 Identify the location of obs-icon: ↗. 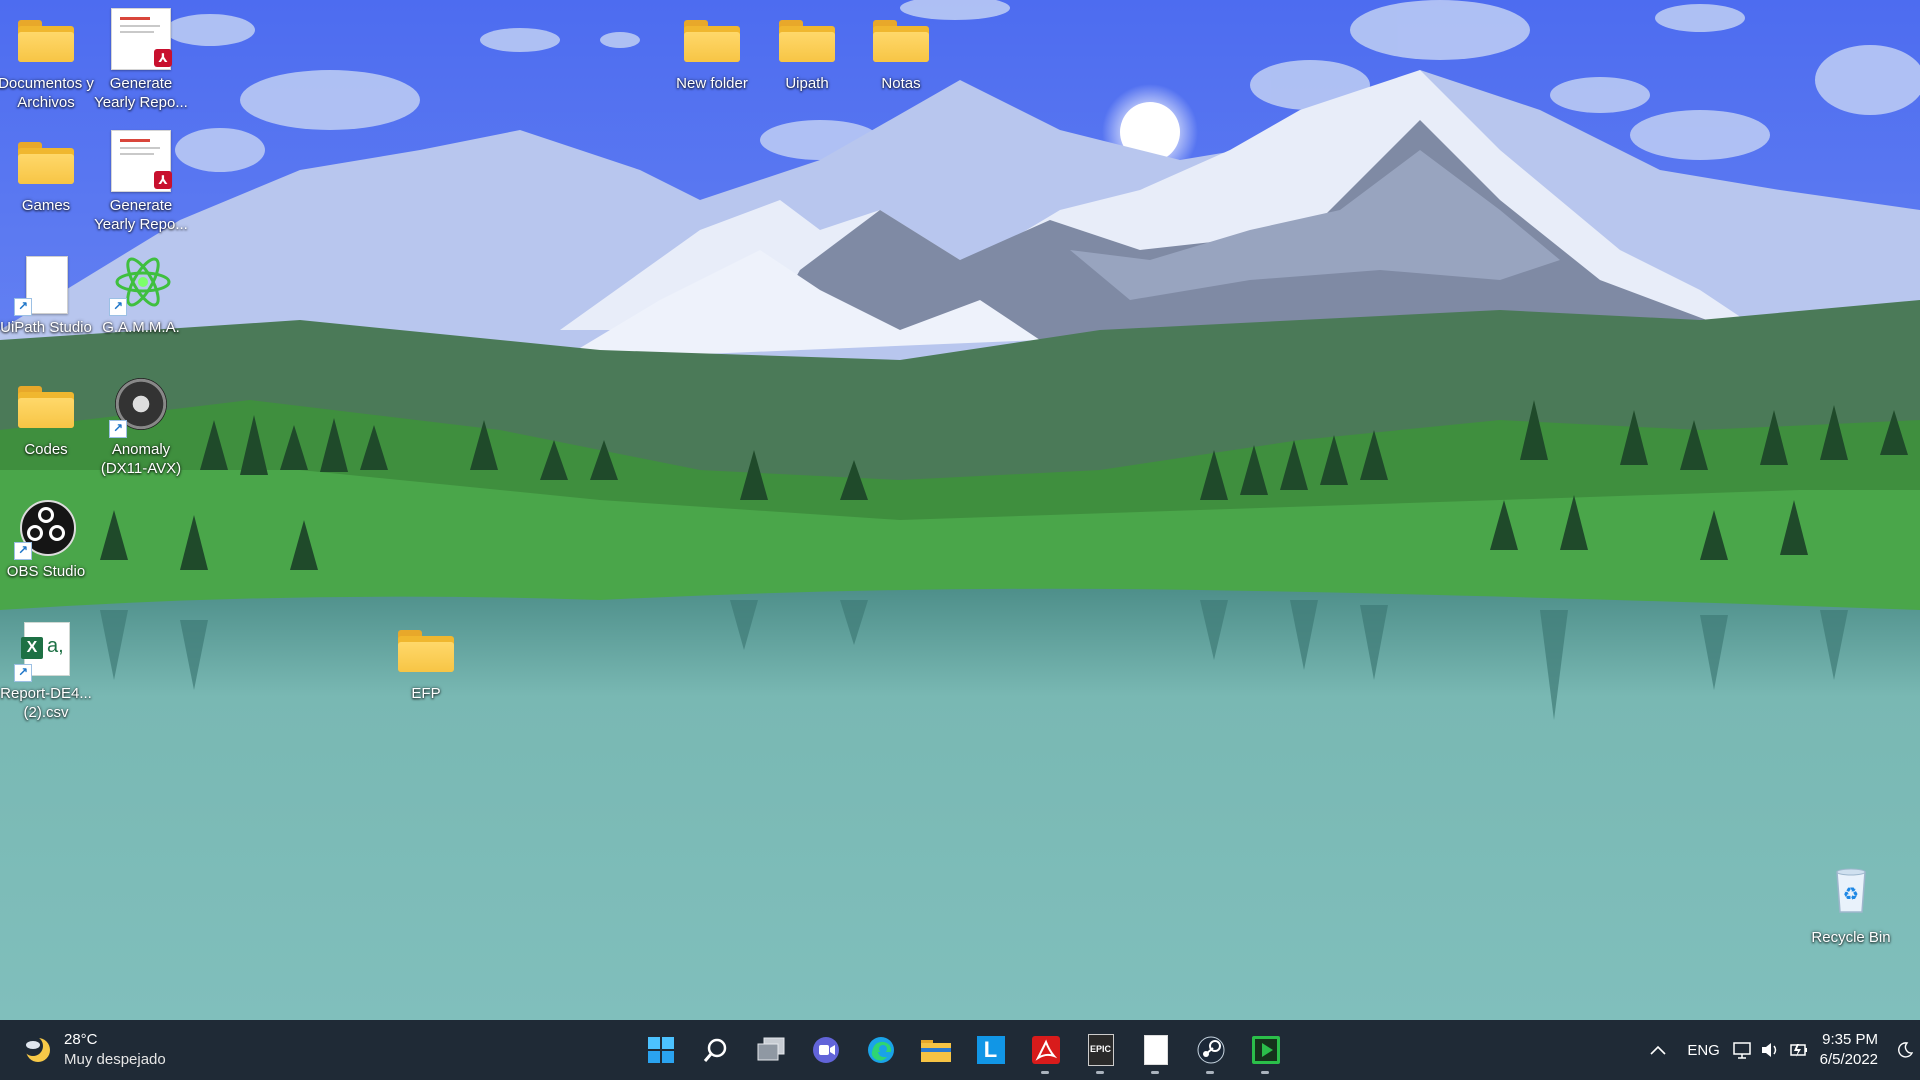
(46, 528).